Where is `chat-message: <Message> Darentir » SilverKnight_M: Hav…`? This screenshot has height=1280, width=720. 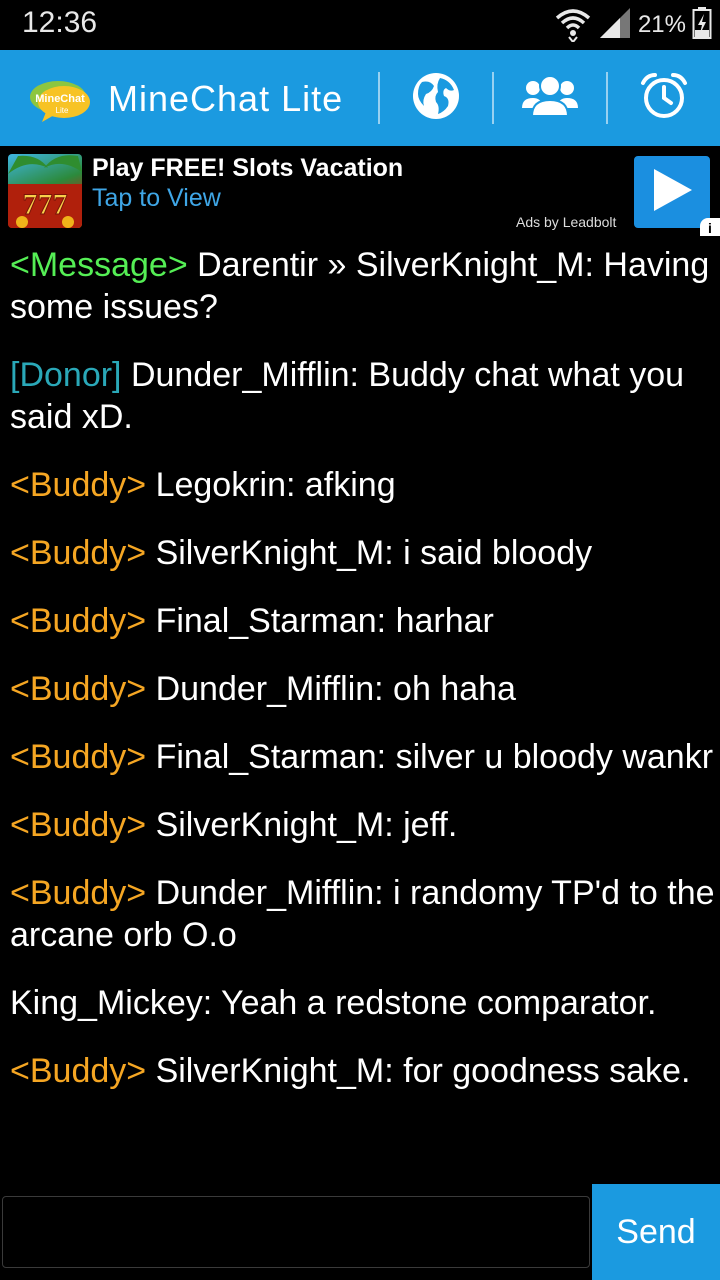 chat-message: <Message> Darentir » SilverKnight_M: Hav… is located at coordinates (362, 286).